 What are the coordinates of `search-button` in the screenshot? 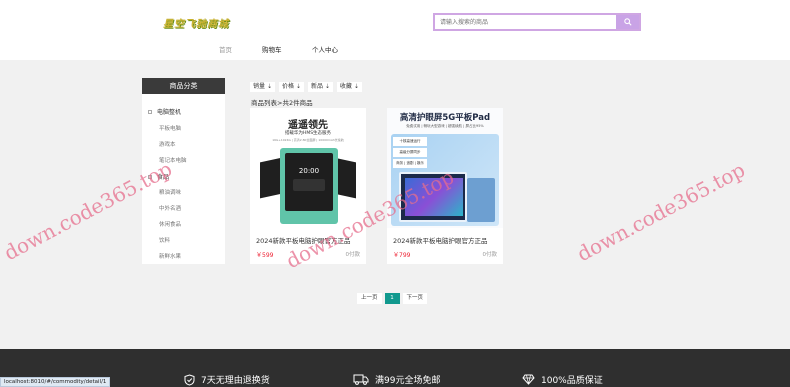 It's located at (627, 22).